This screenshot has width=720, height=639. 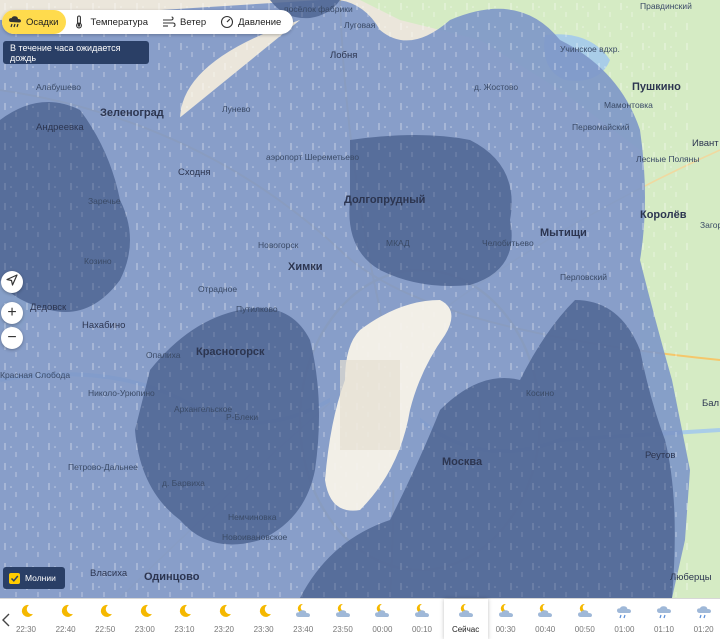 What do you see at coordinates (624, 629) in the screenshot?
I see `timeline-time-label: 01:00` at bounding box center [624, 629].